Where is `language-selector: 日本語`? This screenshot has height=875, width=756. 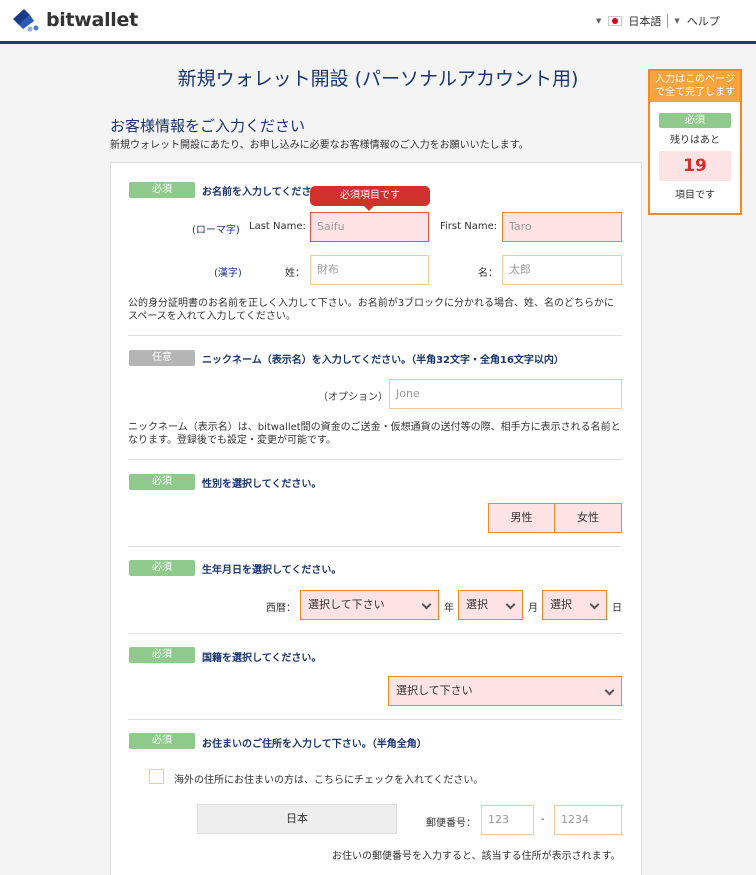 language-selector: 日本語 is located at coordinates (644, 21).